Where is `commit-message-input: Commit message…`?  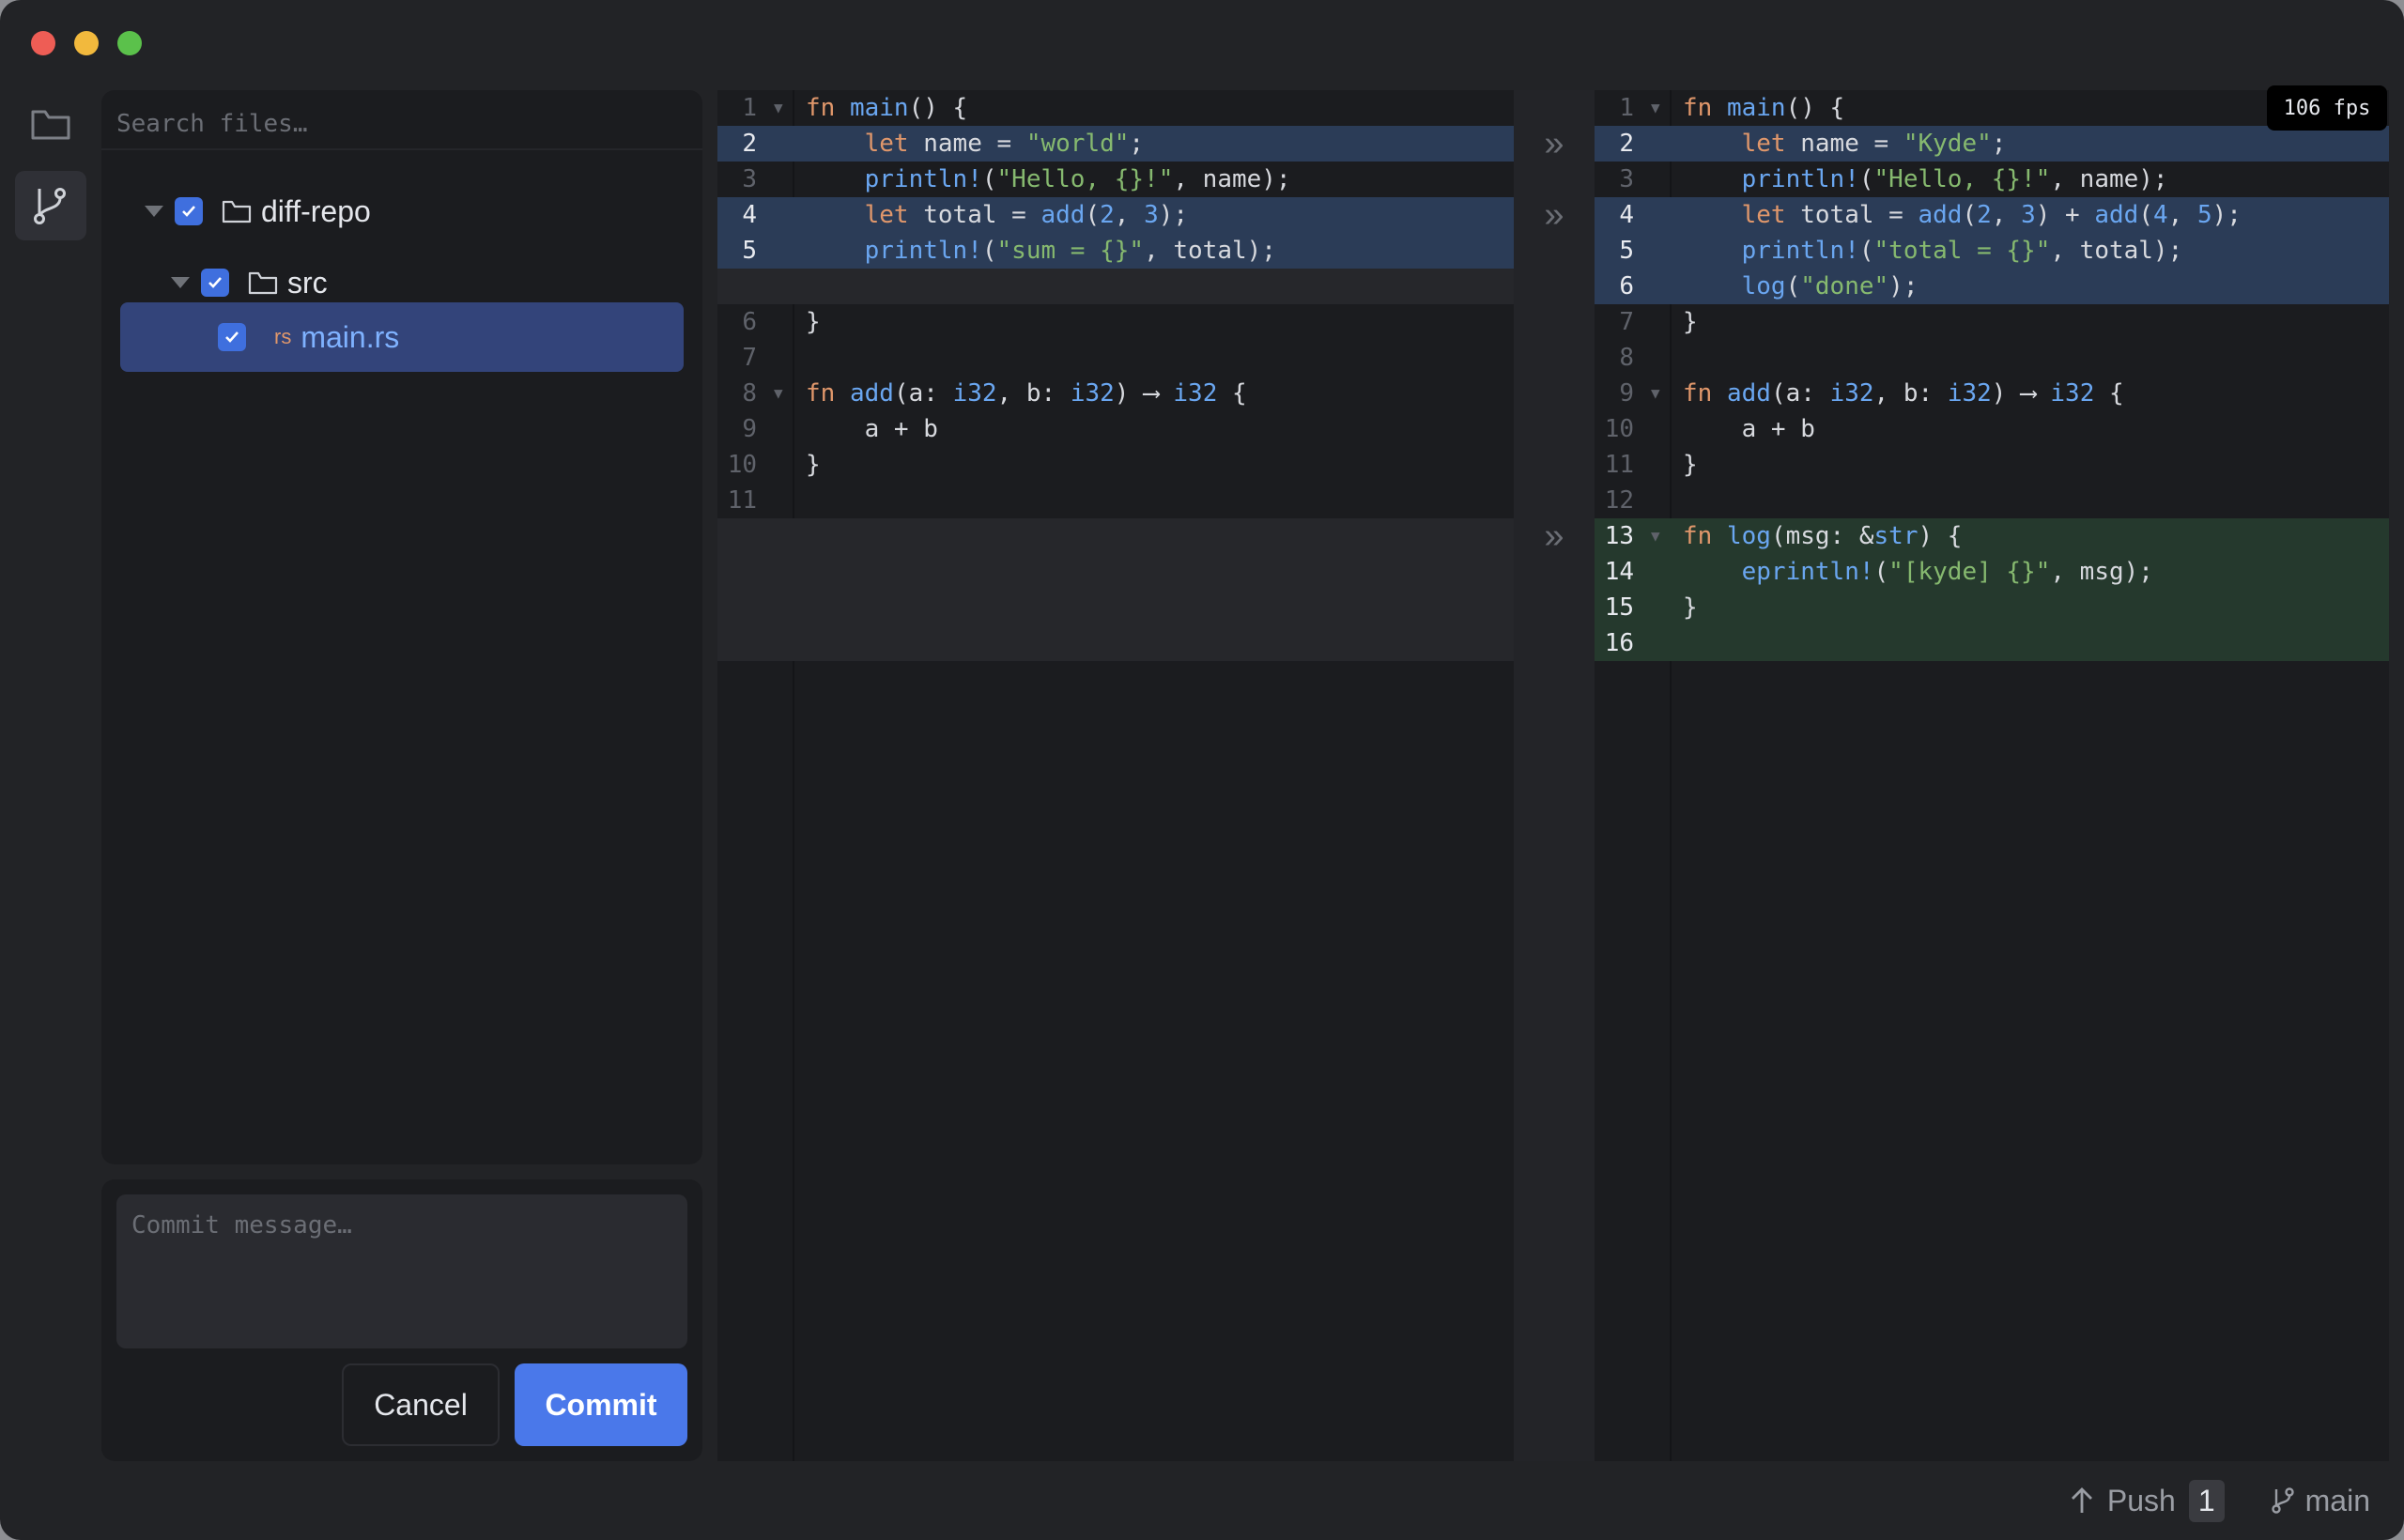 commit-message-input: Commit message… is located at coordinates (401, 1271).